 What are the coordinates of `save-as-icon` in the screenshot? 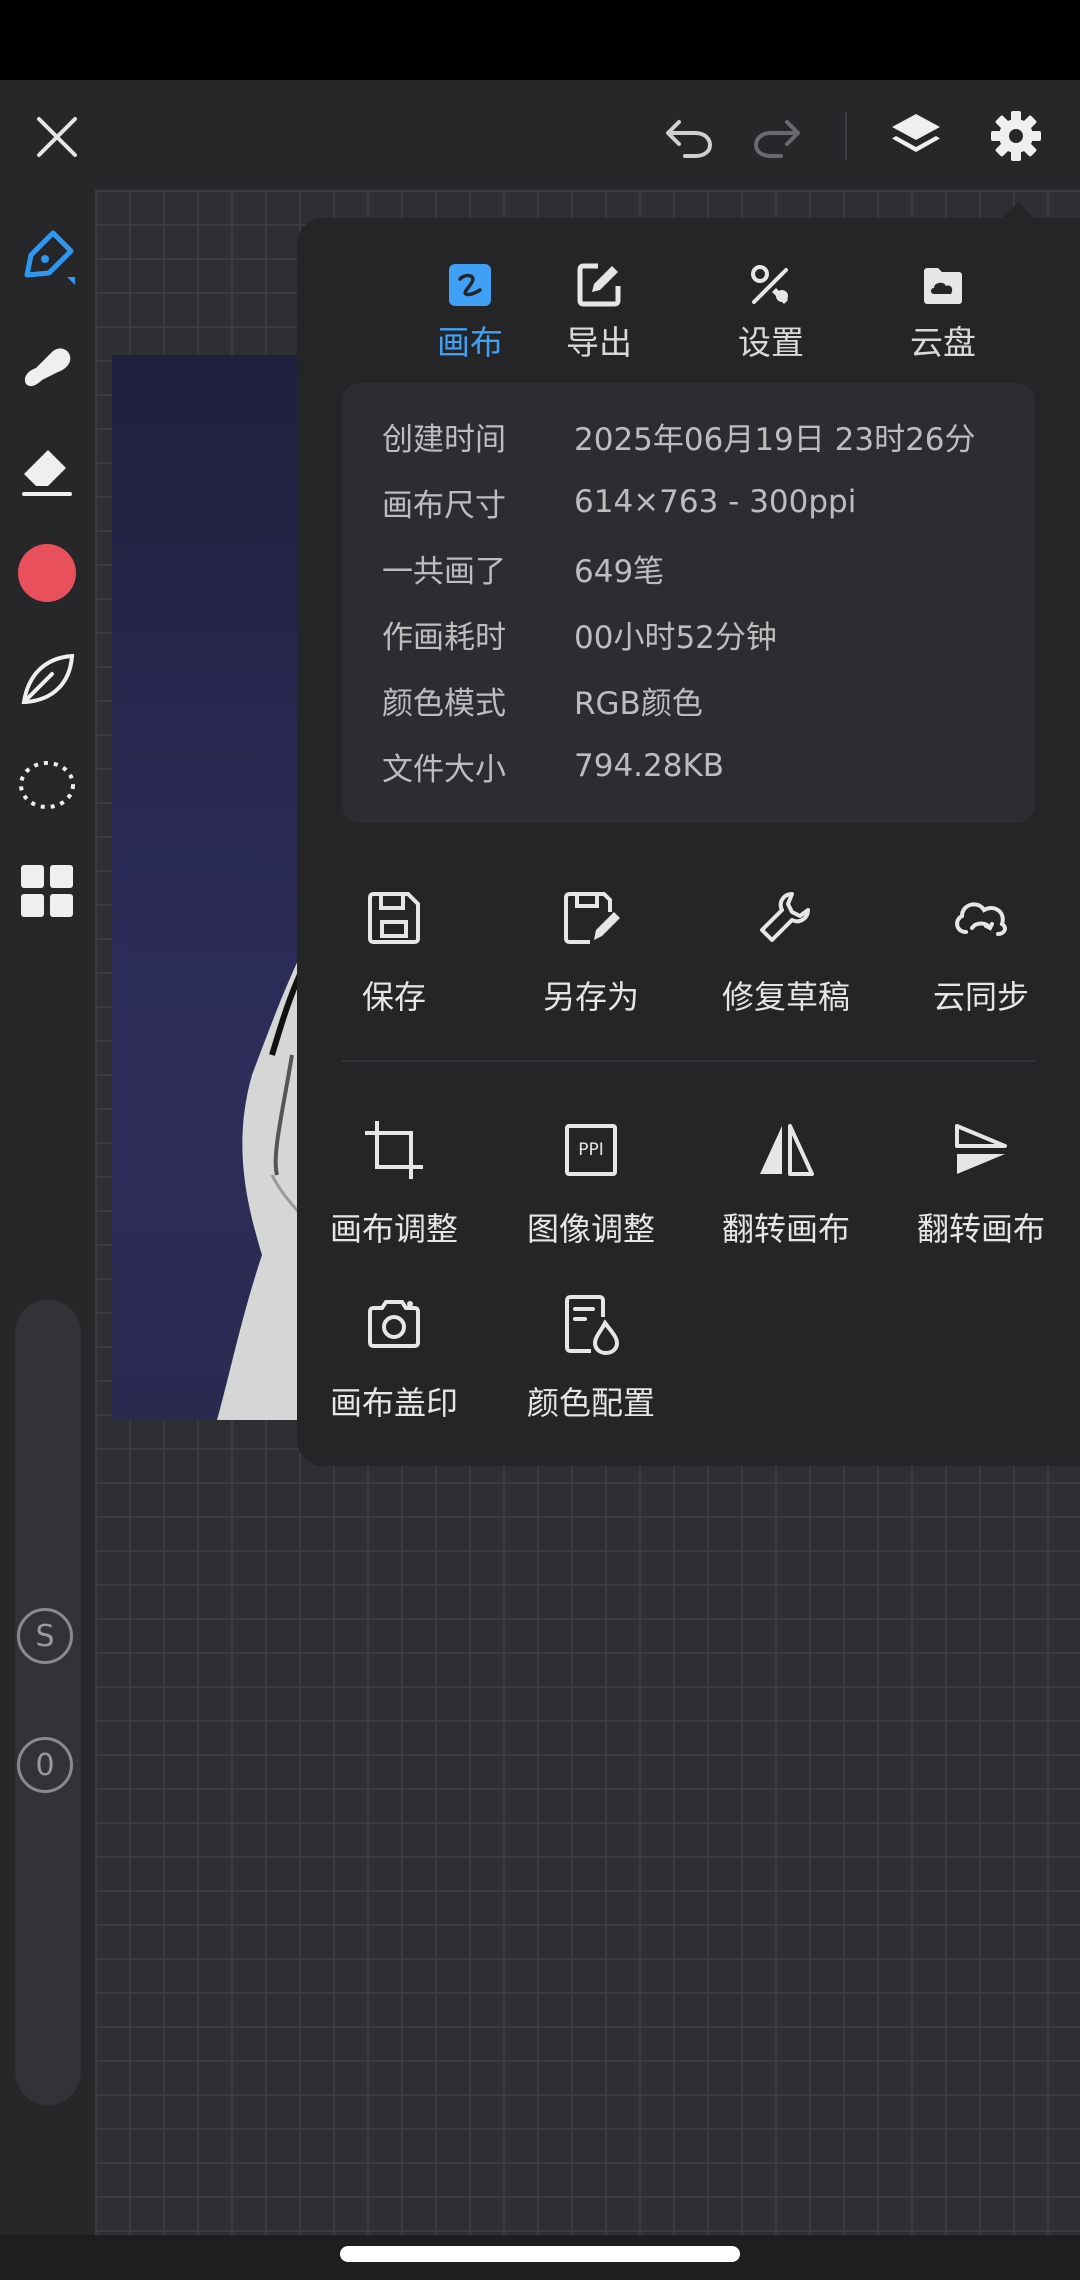 It's located at (591, 918).